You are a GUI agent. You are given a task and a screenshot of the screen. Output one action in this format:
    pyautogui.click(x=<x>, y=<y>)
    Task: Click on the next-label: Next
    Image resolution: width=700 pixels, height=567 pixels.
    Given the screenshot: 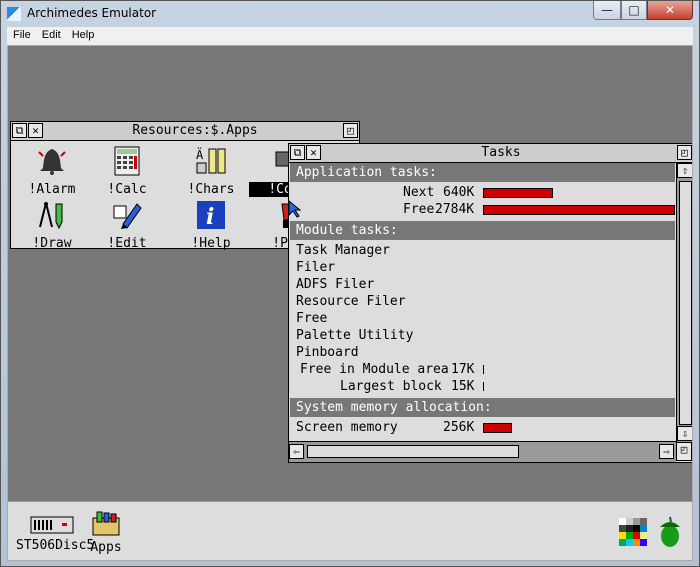 What is the action you would take?
    pyautogui.click(x=419, y=192)
    